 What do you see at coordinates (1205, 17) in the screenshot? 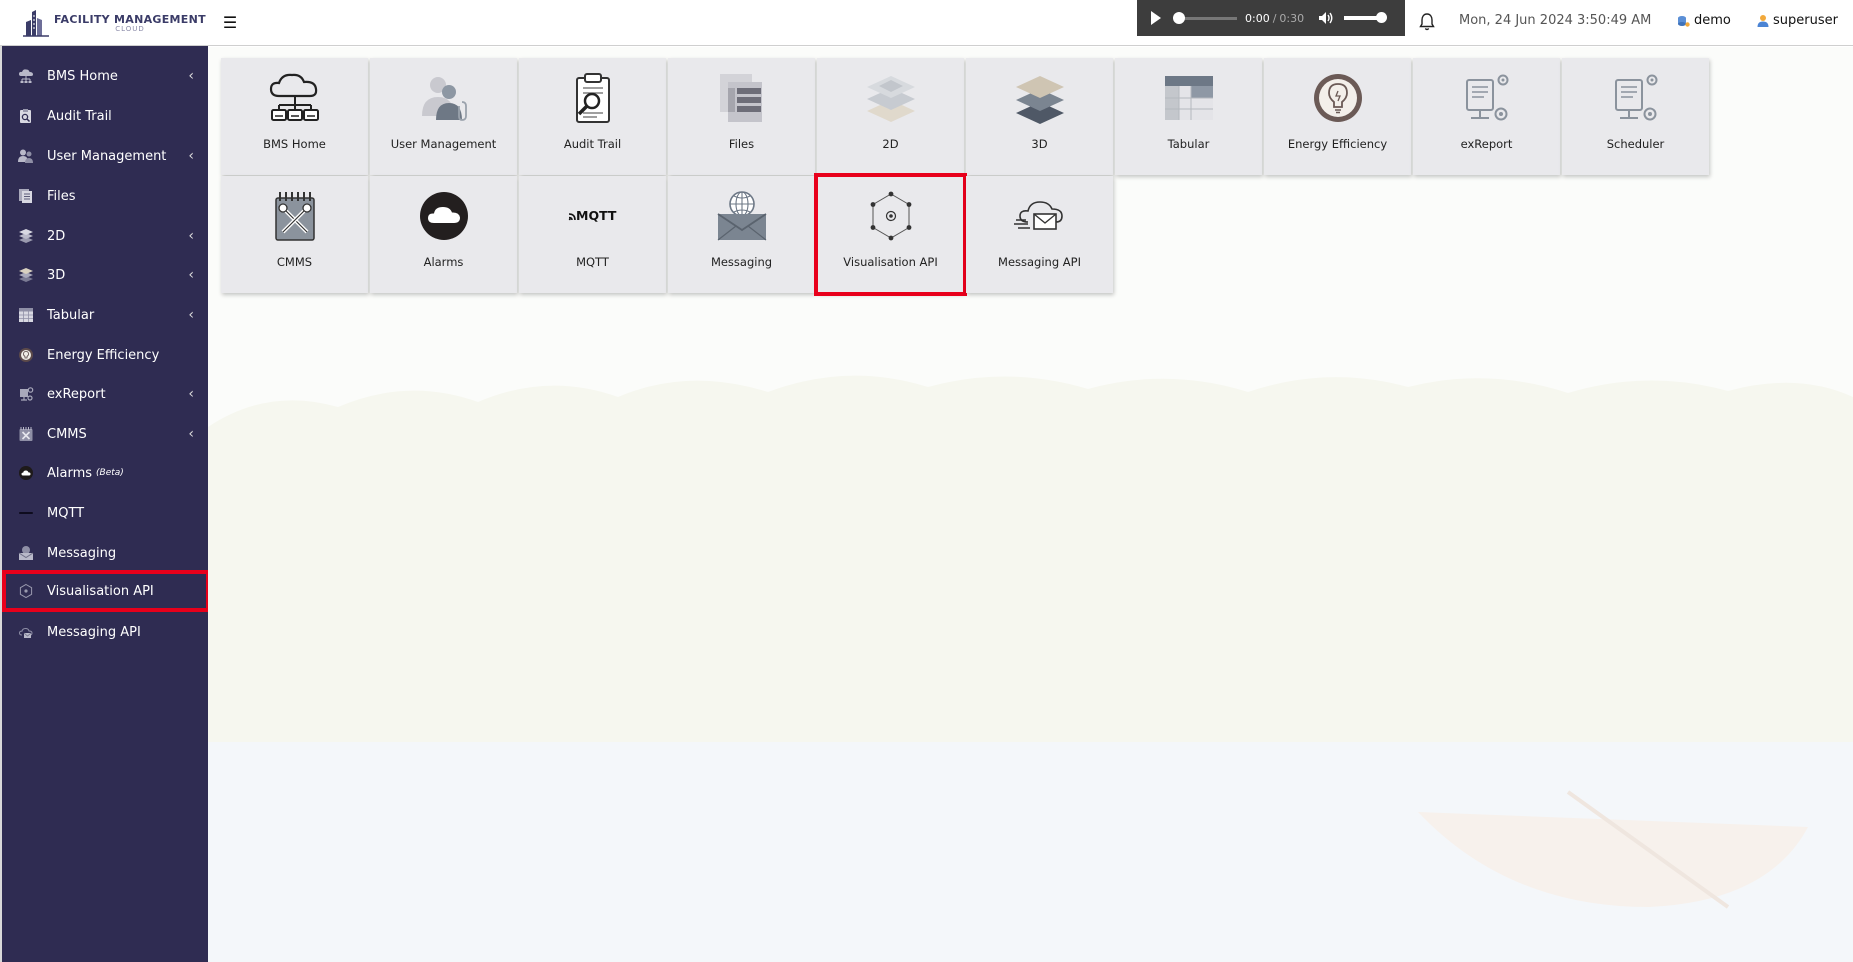
I see `seek-slider` at bounding box center [1205, 17].